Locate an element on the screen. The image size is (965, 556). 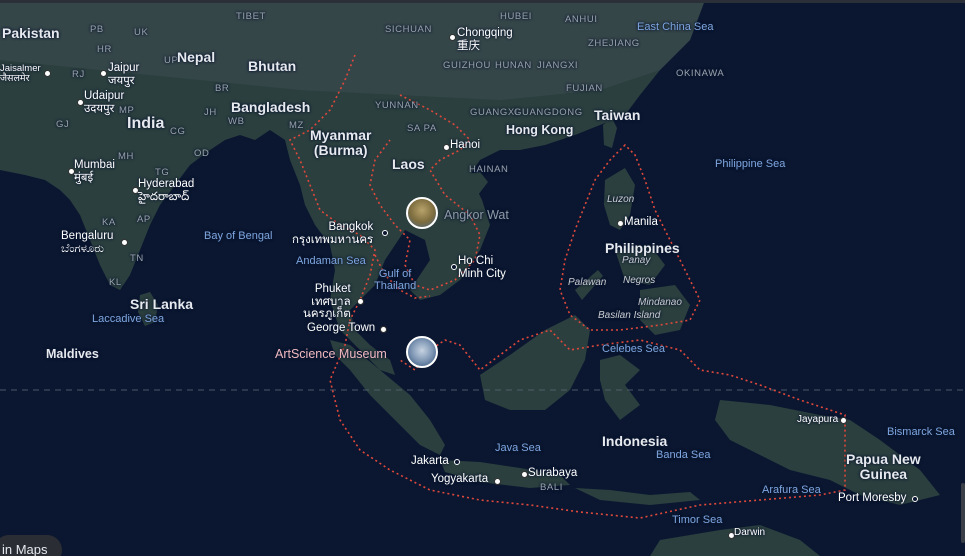
top-edge-bar is located at coordinates (482, 1).